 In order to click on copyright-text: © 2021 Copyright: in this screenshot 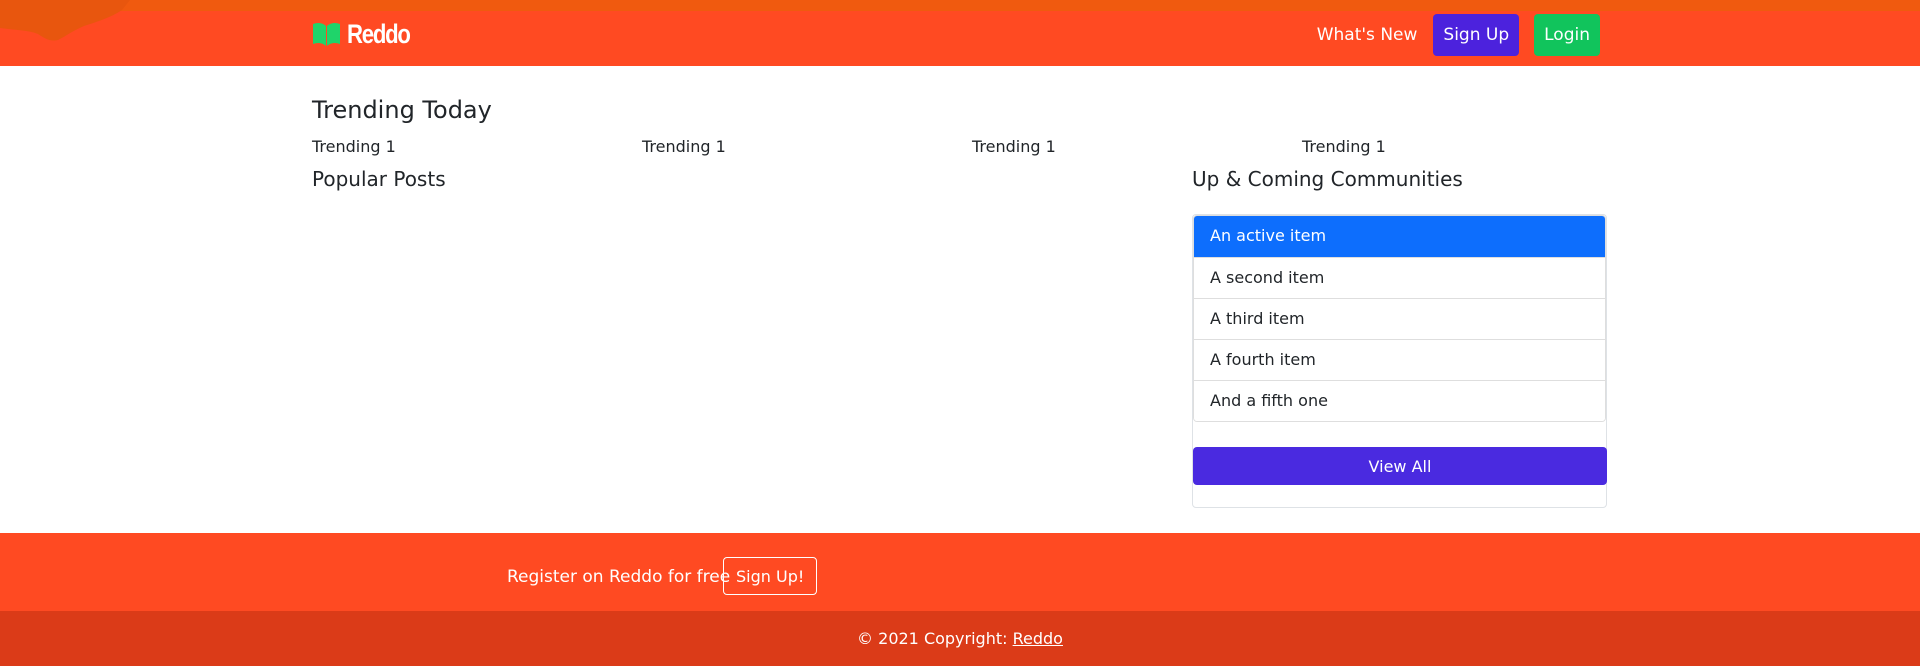, I will do `click(932, 638)`.